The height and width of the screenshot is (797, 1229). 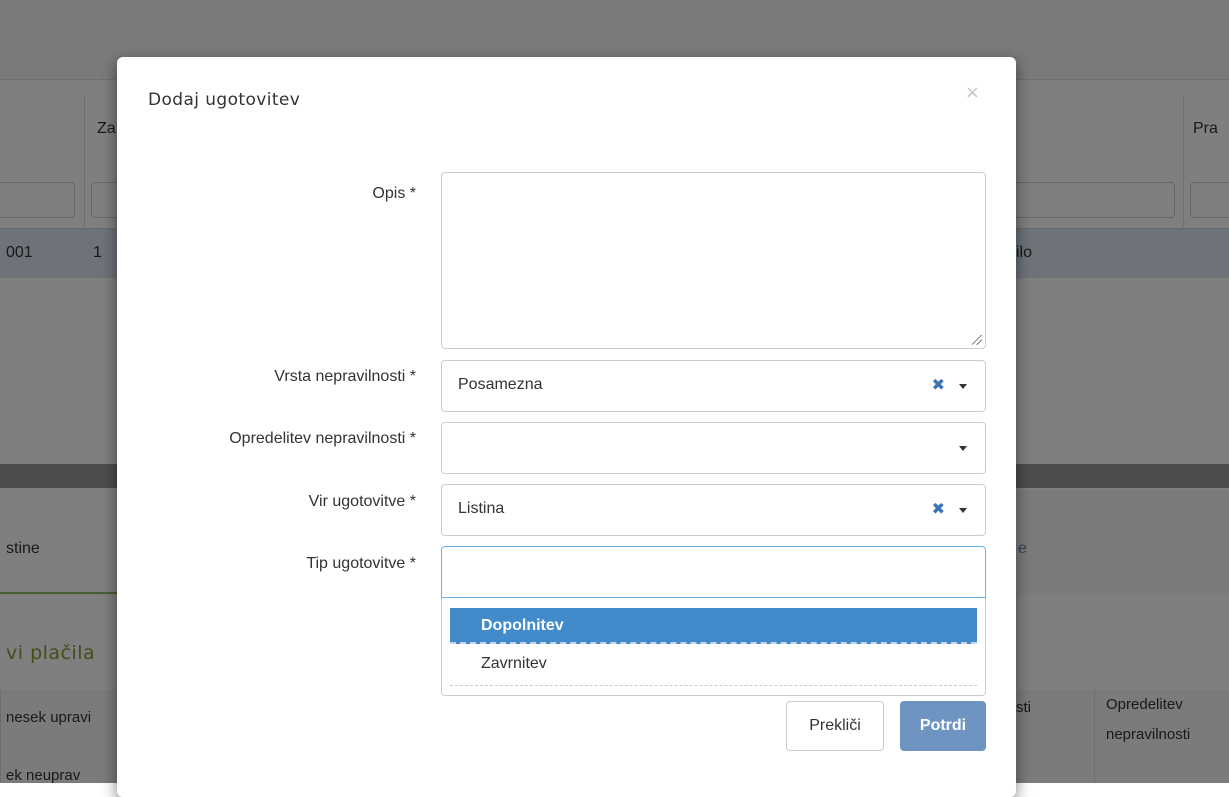 What do you see at coordinates (713, 685) in the screenshot?
I see `dropdown-separator` at bounding box center [713, 685].